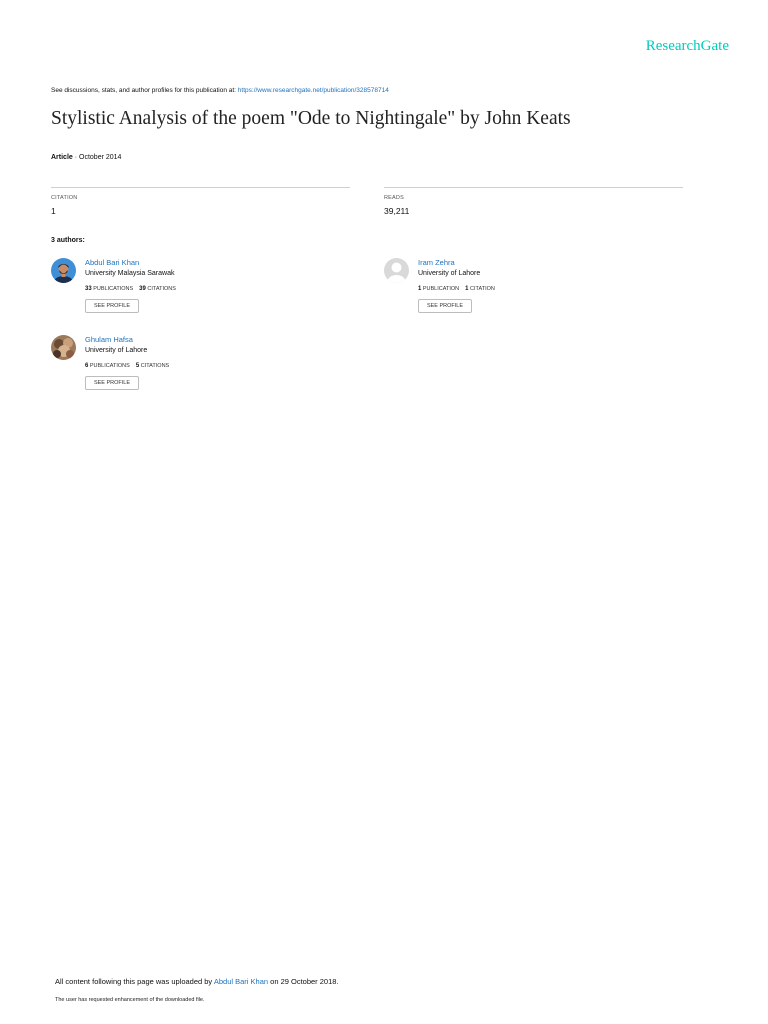 This screenshot has width=768, height=1024. What do you see at coordinates (137, 366) in the screenshot?
I see `citations-count: 5` at bounding box center [137, 366].